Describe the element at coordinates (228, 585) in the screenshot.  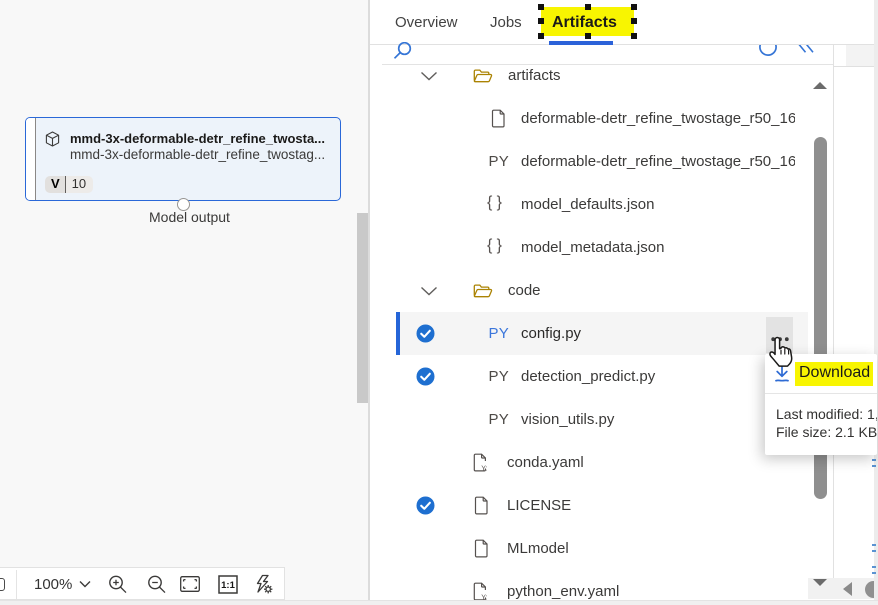
I see `svg-text: 1:1` at that location.